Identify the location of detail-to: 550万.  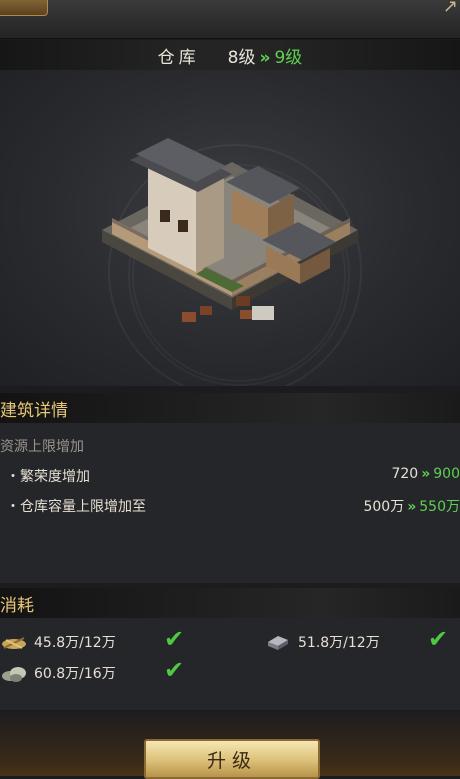
(439, 507).